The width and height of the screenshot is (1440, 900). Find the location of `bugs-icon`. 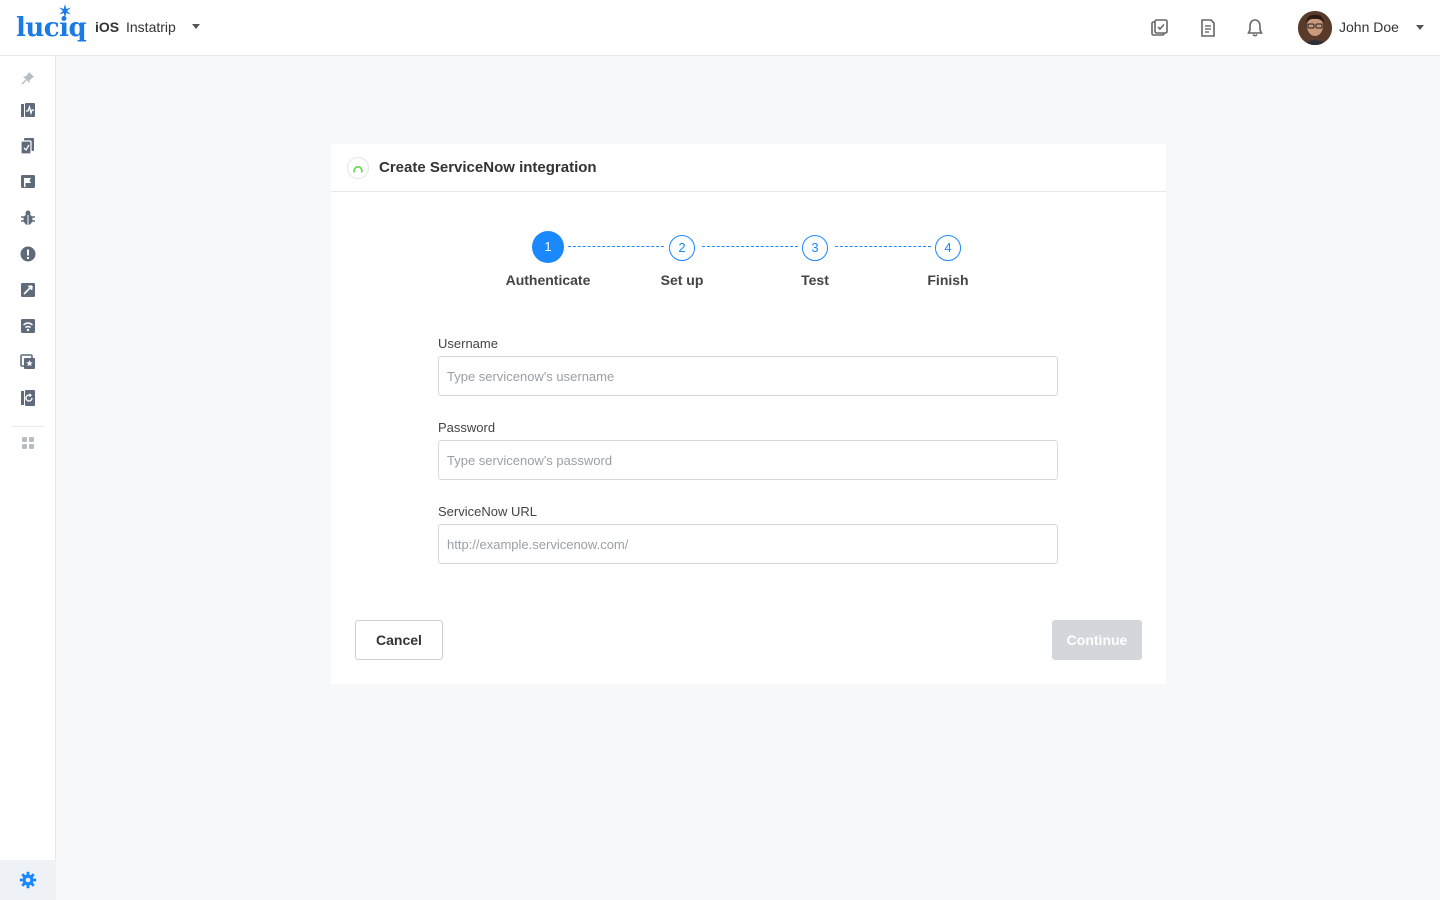

bugs-icon is located at coordinates (28, 218).